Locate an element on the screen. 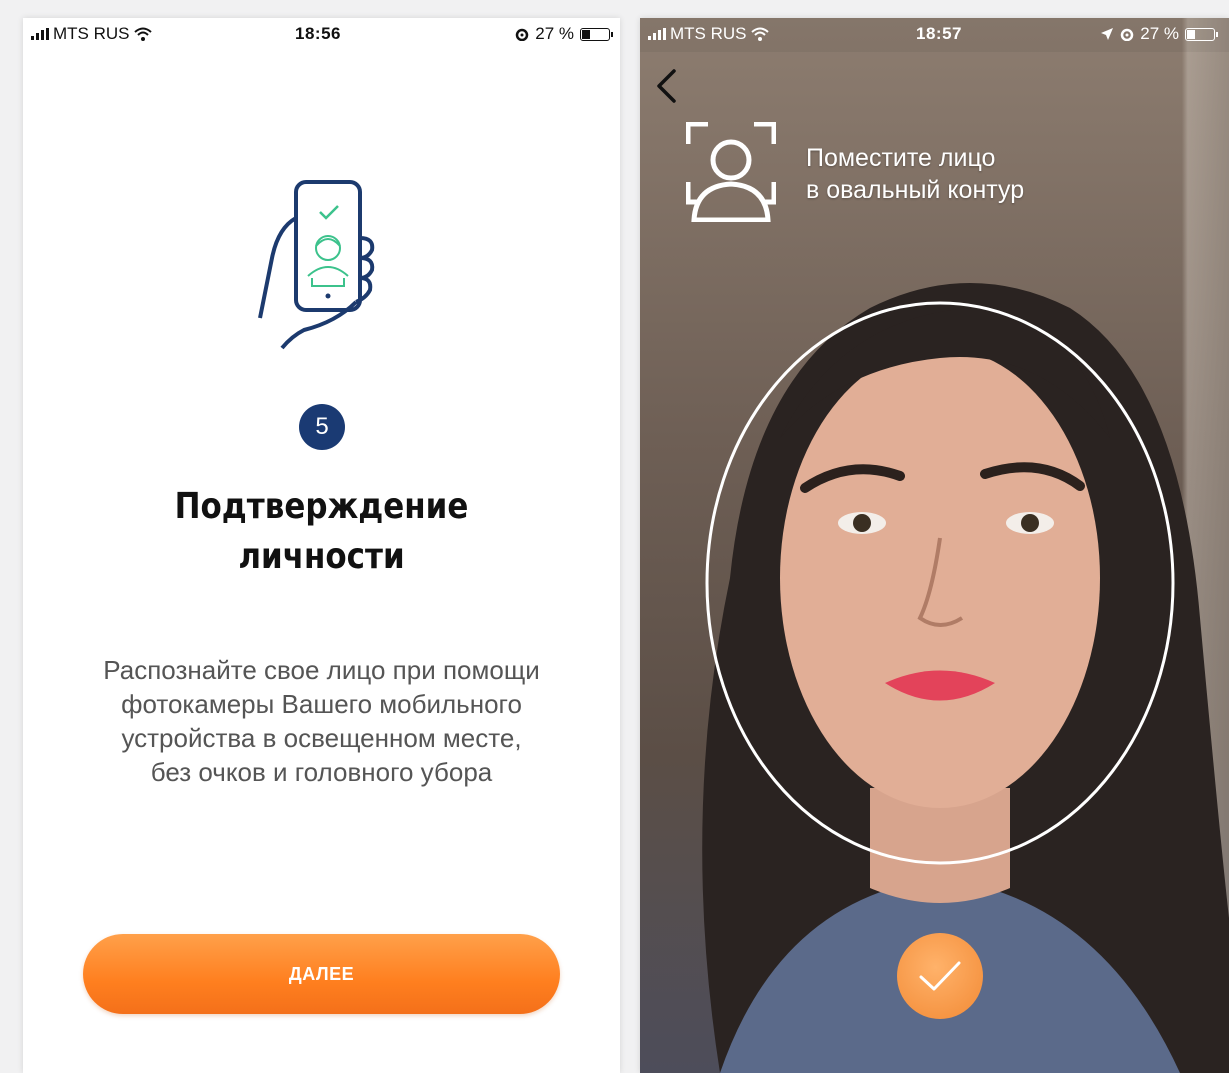 This screenshot has width=1229, height=1073. phone-hand-face-icon is located at coordinates (316, 265).